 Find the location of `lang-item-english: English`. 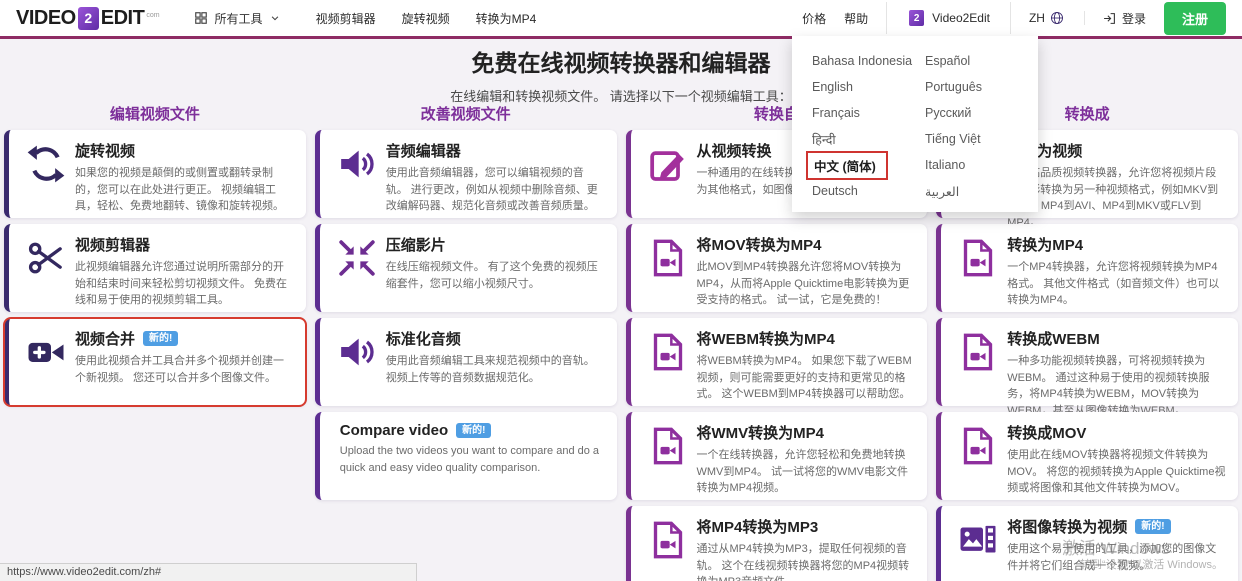

lang-item-english: English is located at coordinates (868, 87).